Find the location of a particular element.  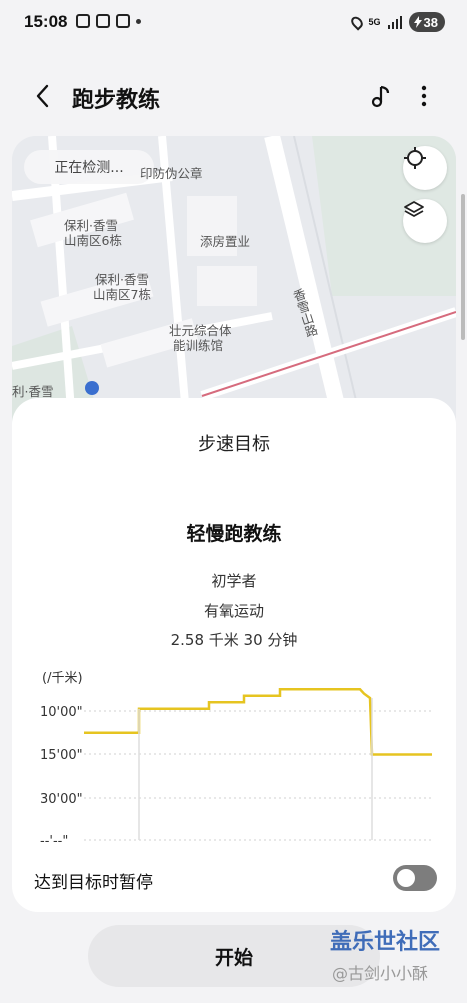

more-options-icon is located at coordinates (424, 96).